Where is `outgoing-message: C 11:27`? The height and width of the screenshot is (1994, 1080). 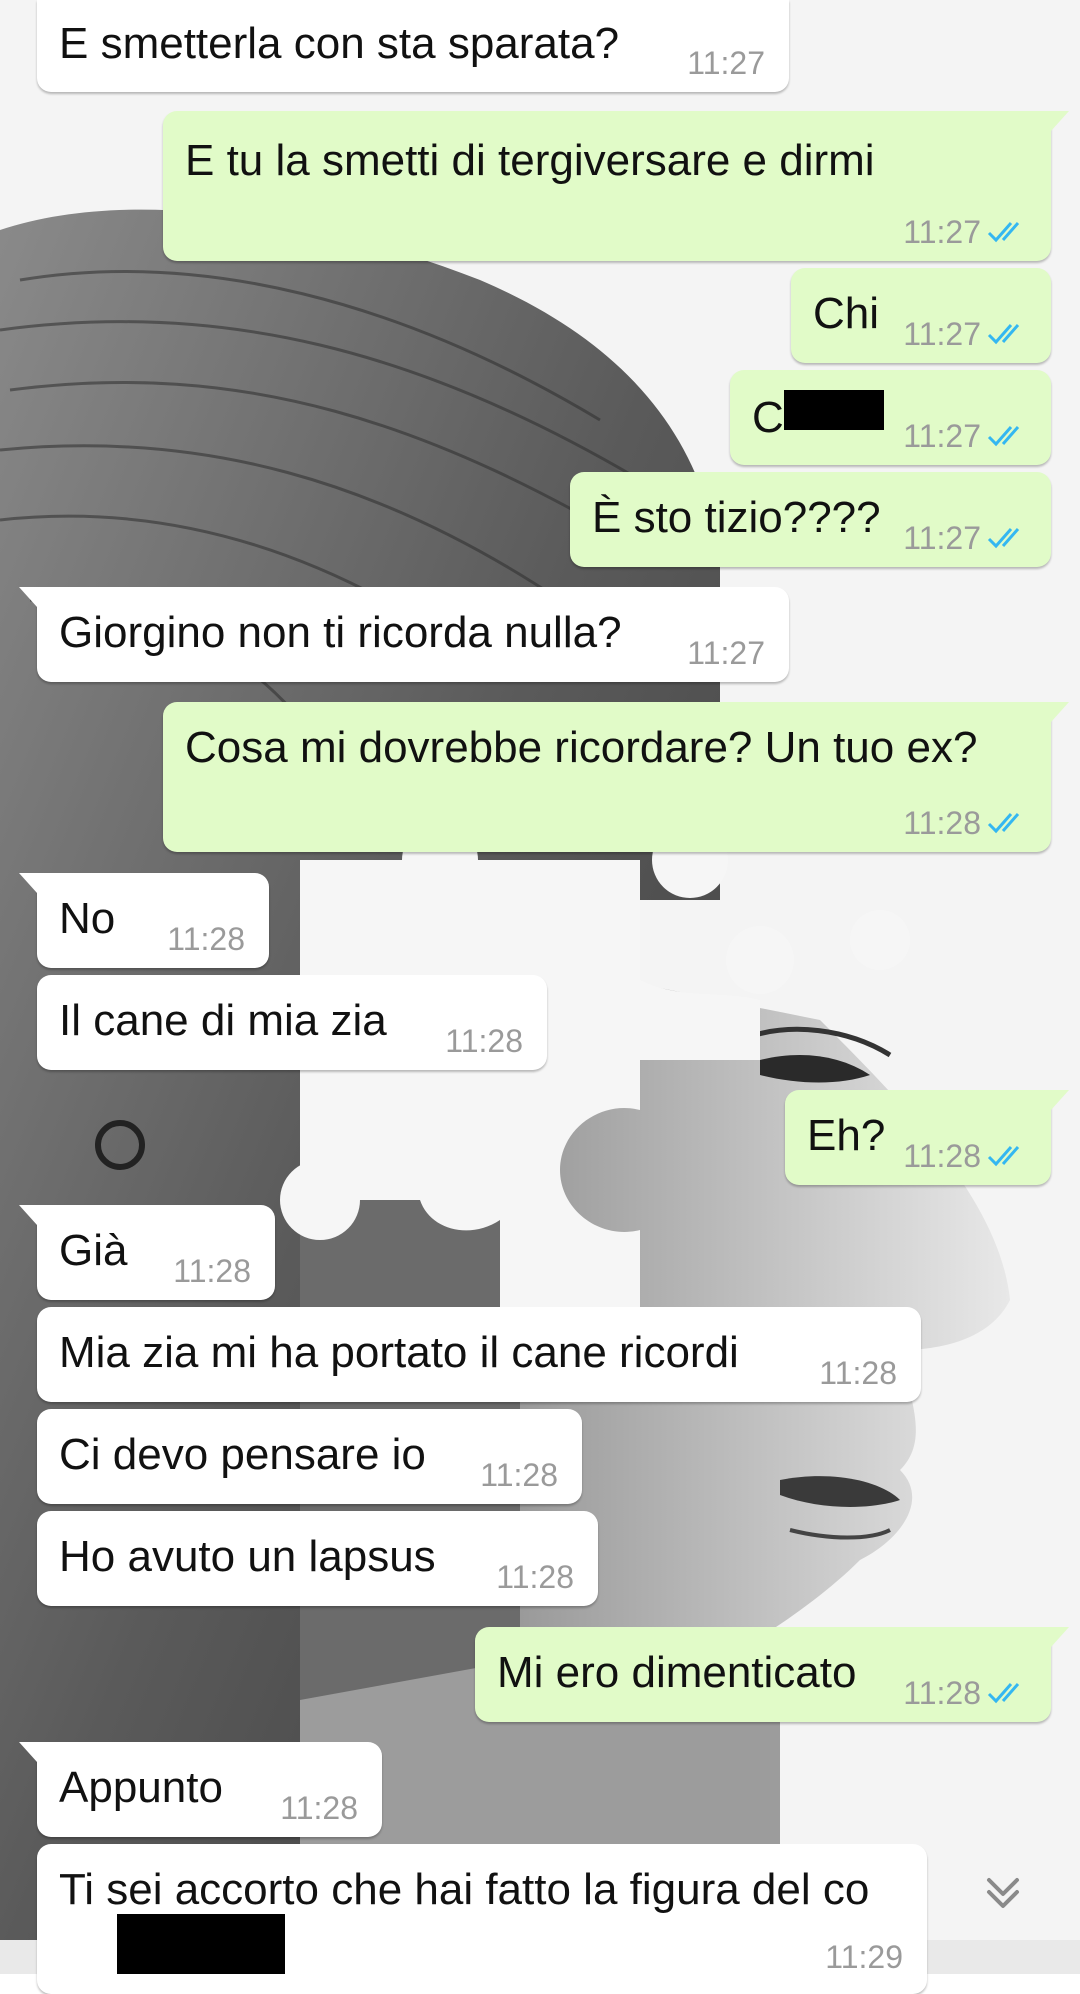 outgoing-message: C 11:27 is located at coordinates (890, 417).